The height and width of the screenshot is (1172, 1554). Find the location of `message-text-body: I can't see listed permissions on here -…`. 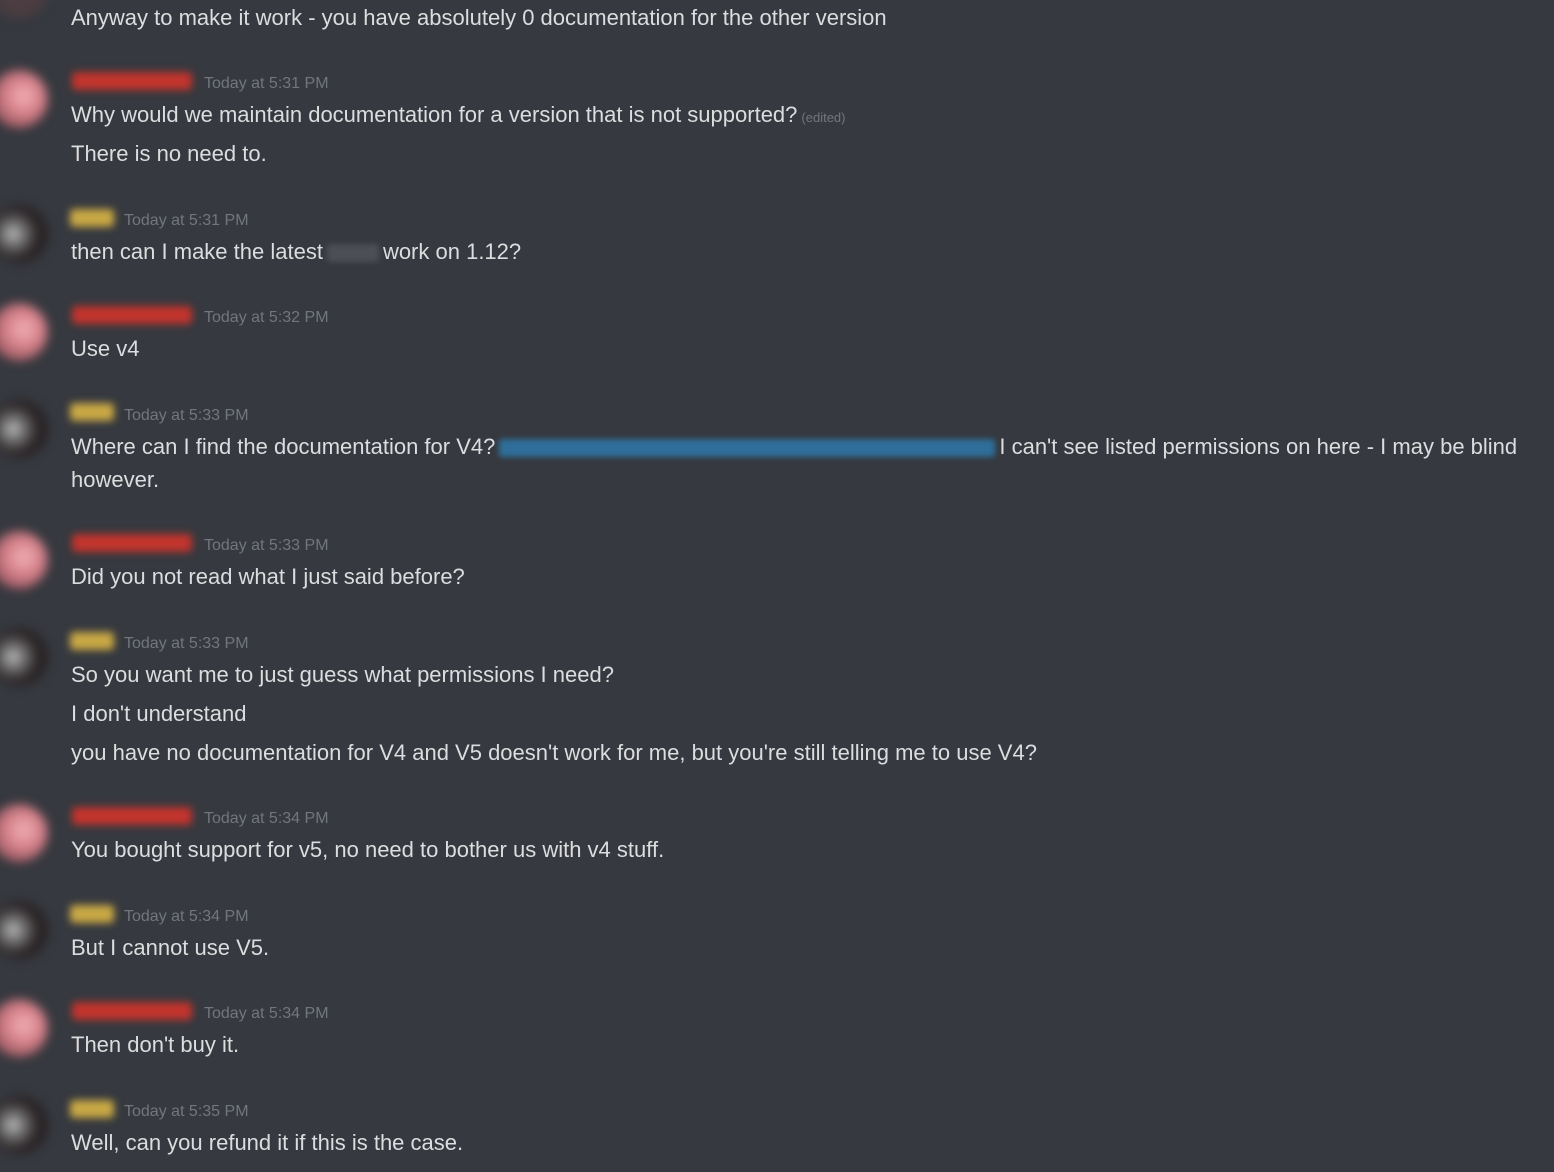

message-text-body: I can't see listed permissions on here -… is located at coordinates (1258, 446).